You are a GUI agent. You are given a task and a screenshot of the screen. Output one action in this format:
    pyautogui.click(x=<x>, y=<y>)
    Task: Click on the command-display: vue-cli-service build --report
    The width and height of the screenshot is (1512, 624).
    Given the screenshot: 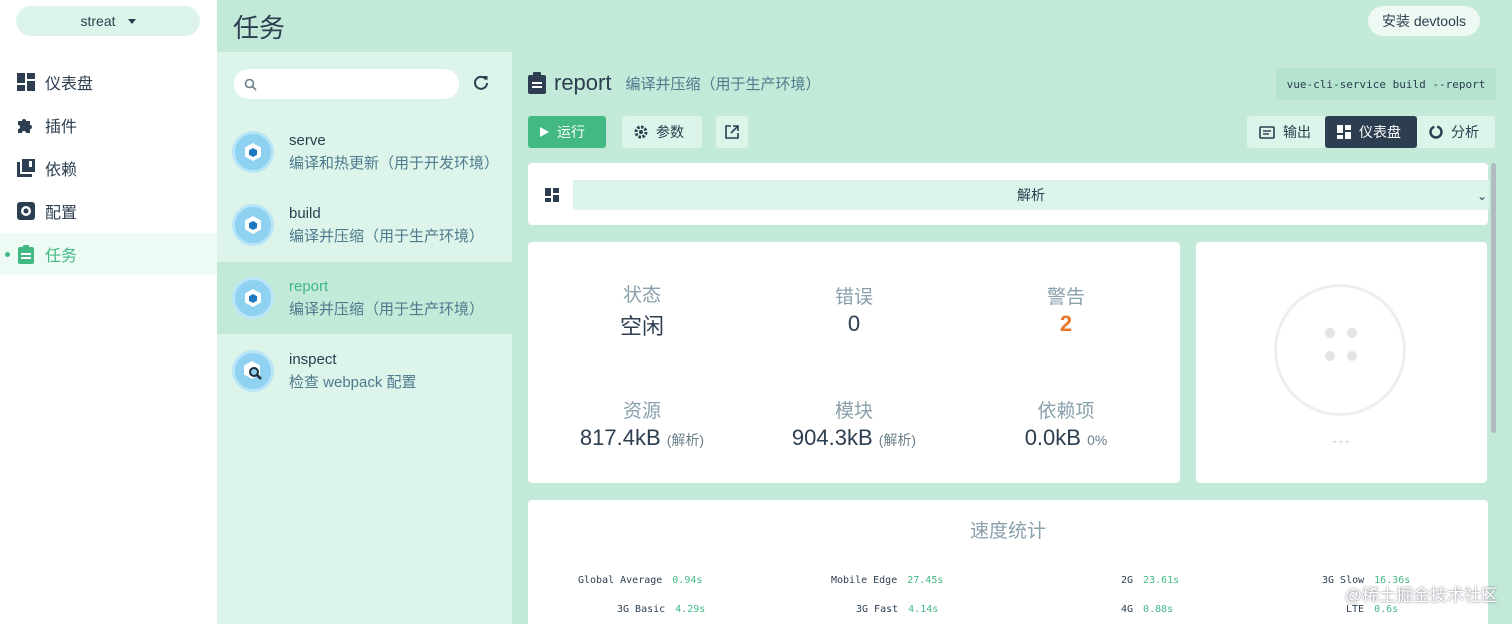 What is the action you would take?
    pyautogui.click(x=1386, y=84)
    